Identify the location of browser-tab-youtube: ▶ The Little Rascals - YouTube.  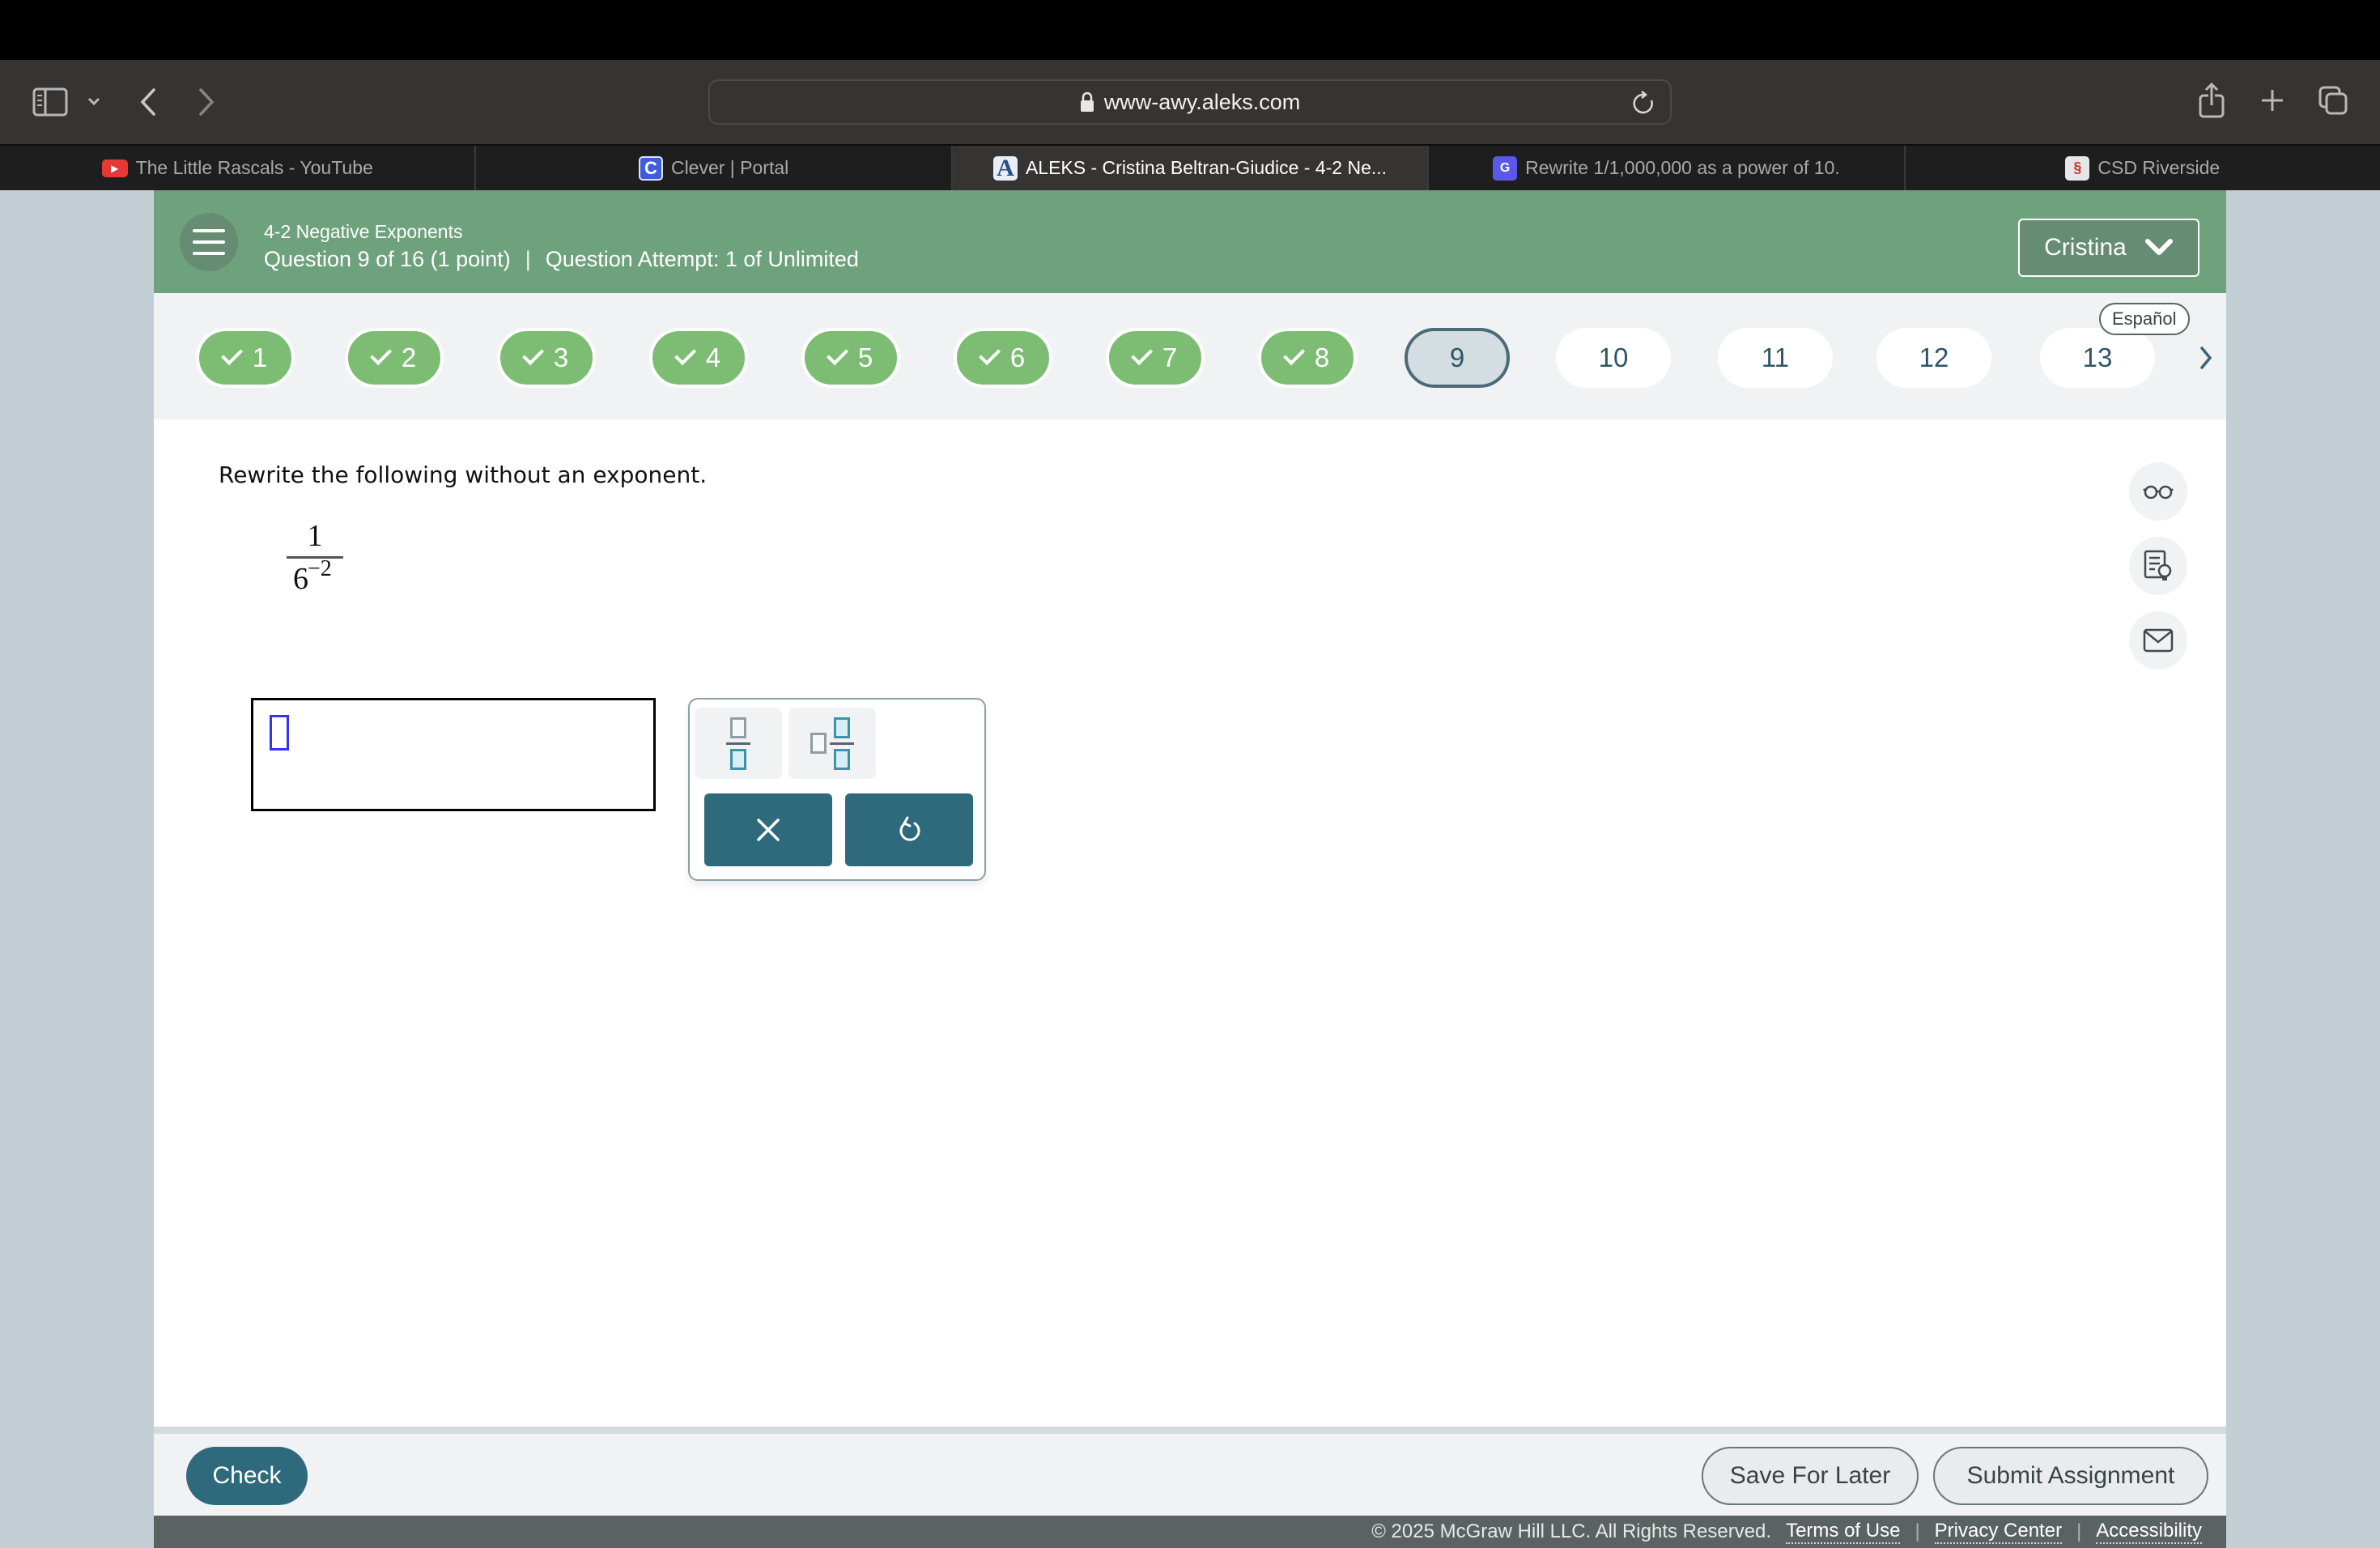
(238, 168).